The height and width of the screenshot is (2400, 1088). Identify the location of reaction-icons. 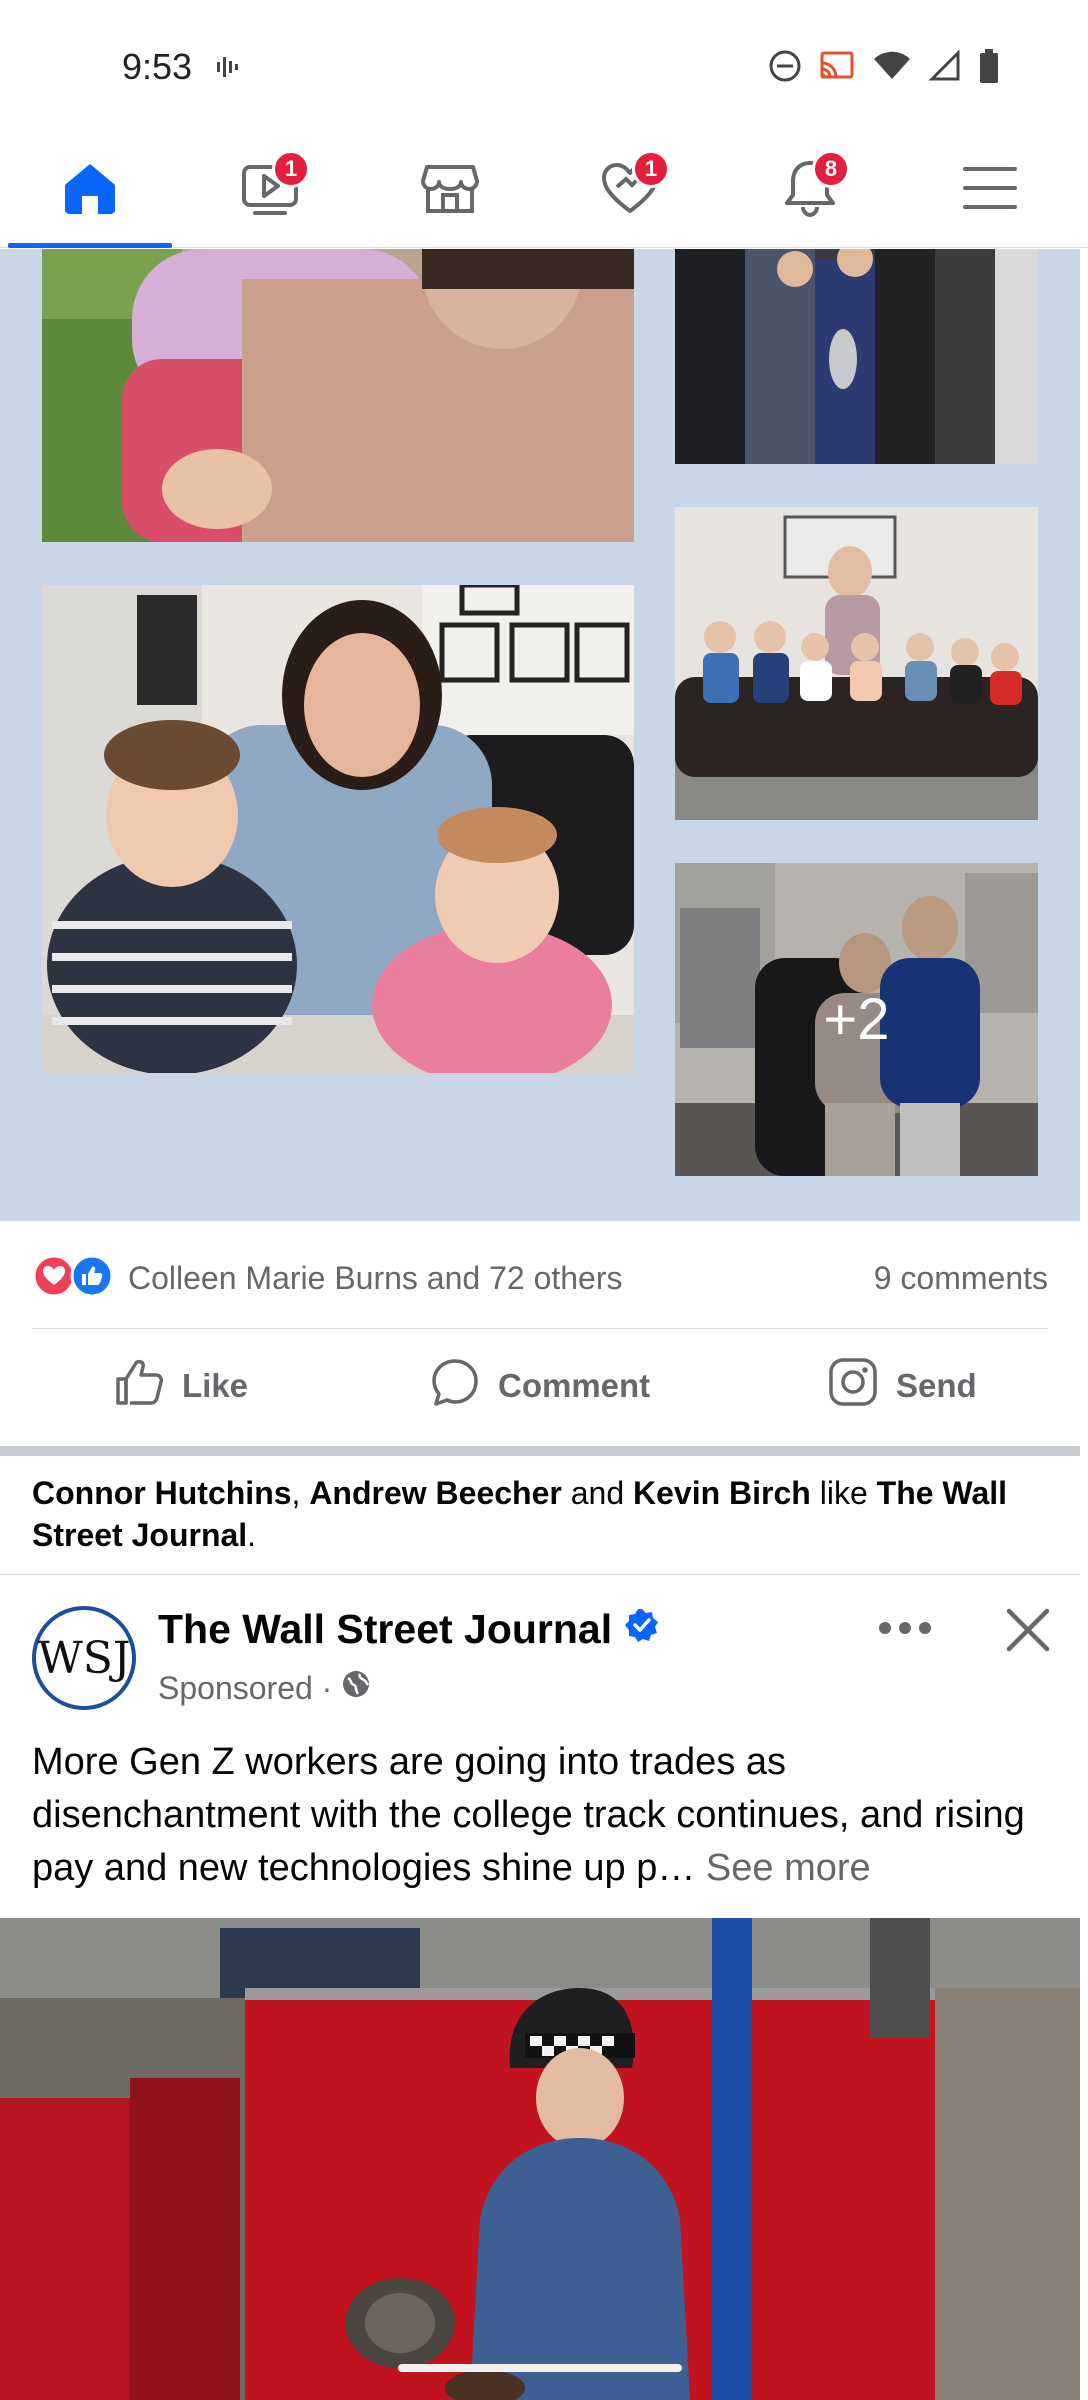
(73, 1278).